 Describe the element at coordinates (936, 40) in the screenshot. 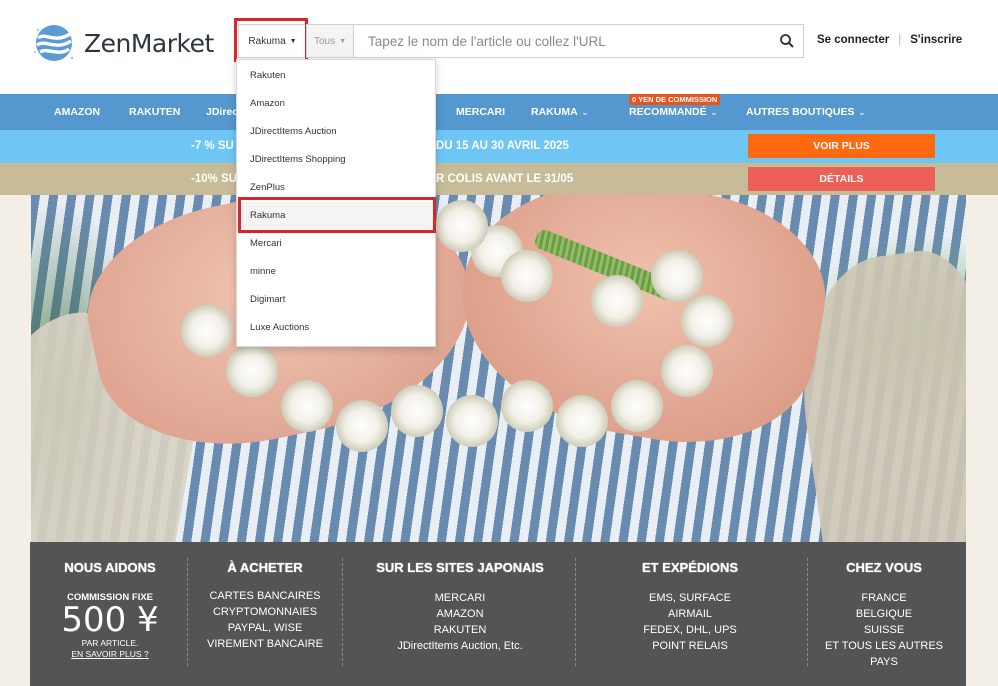

I see `signup-link: S'inscrire` at that location.